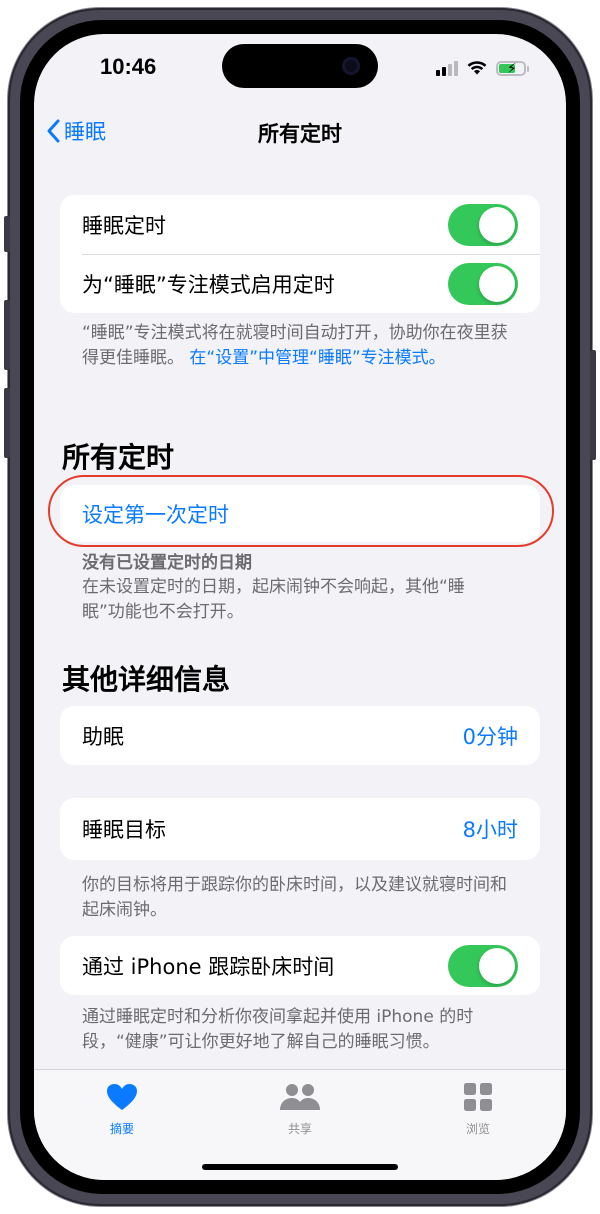 Image resolution: width=600 pixels, height=1214 pixels. I want to click on iphone-tracking-card: 通过 iPhone 跟踪卧床时间, so click(300, 965).